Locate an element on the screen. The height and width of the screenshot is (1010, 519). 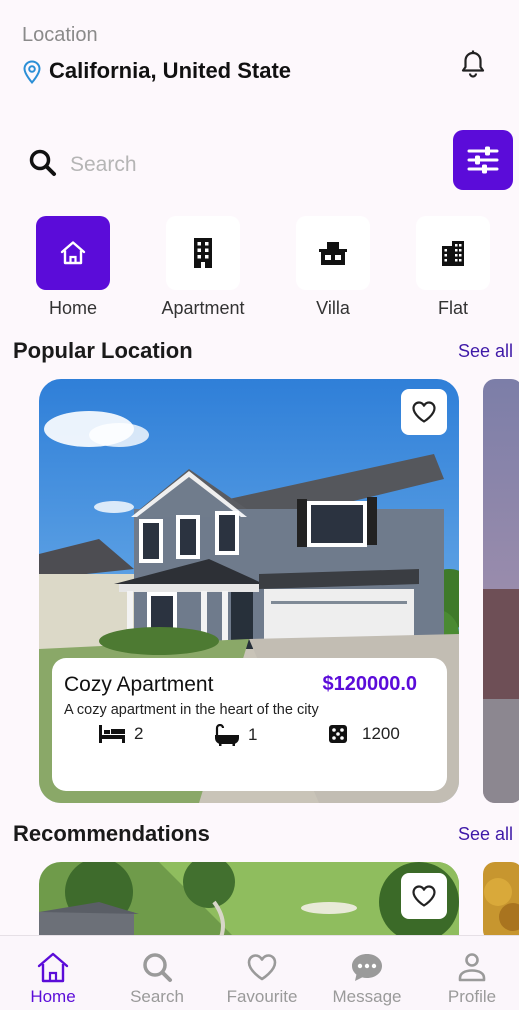
popular-see-all-link: See all is located at coordinates (485, 351).